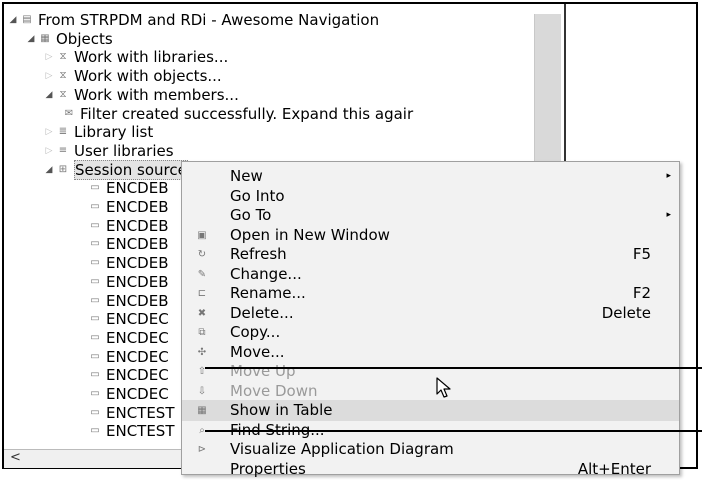 The image size is (702, 480). Describe the element at coordinates (202, 449) in the screenshot. I see `diagram-icon: ⊳` at that location.